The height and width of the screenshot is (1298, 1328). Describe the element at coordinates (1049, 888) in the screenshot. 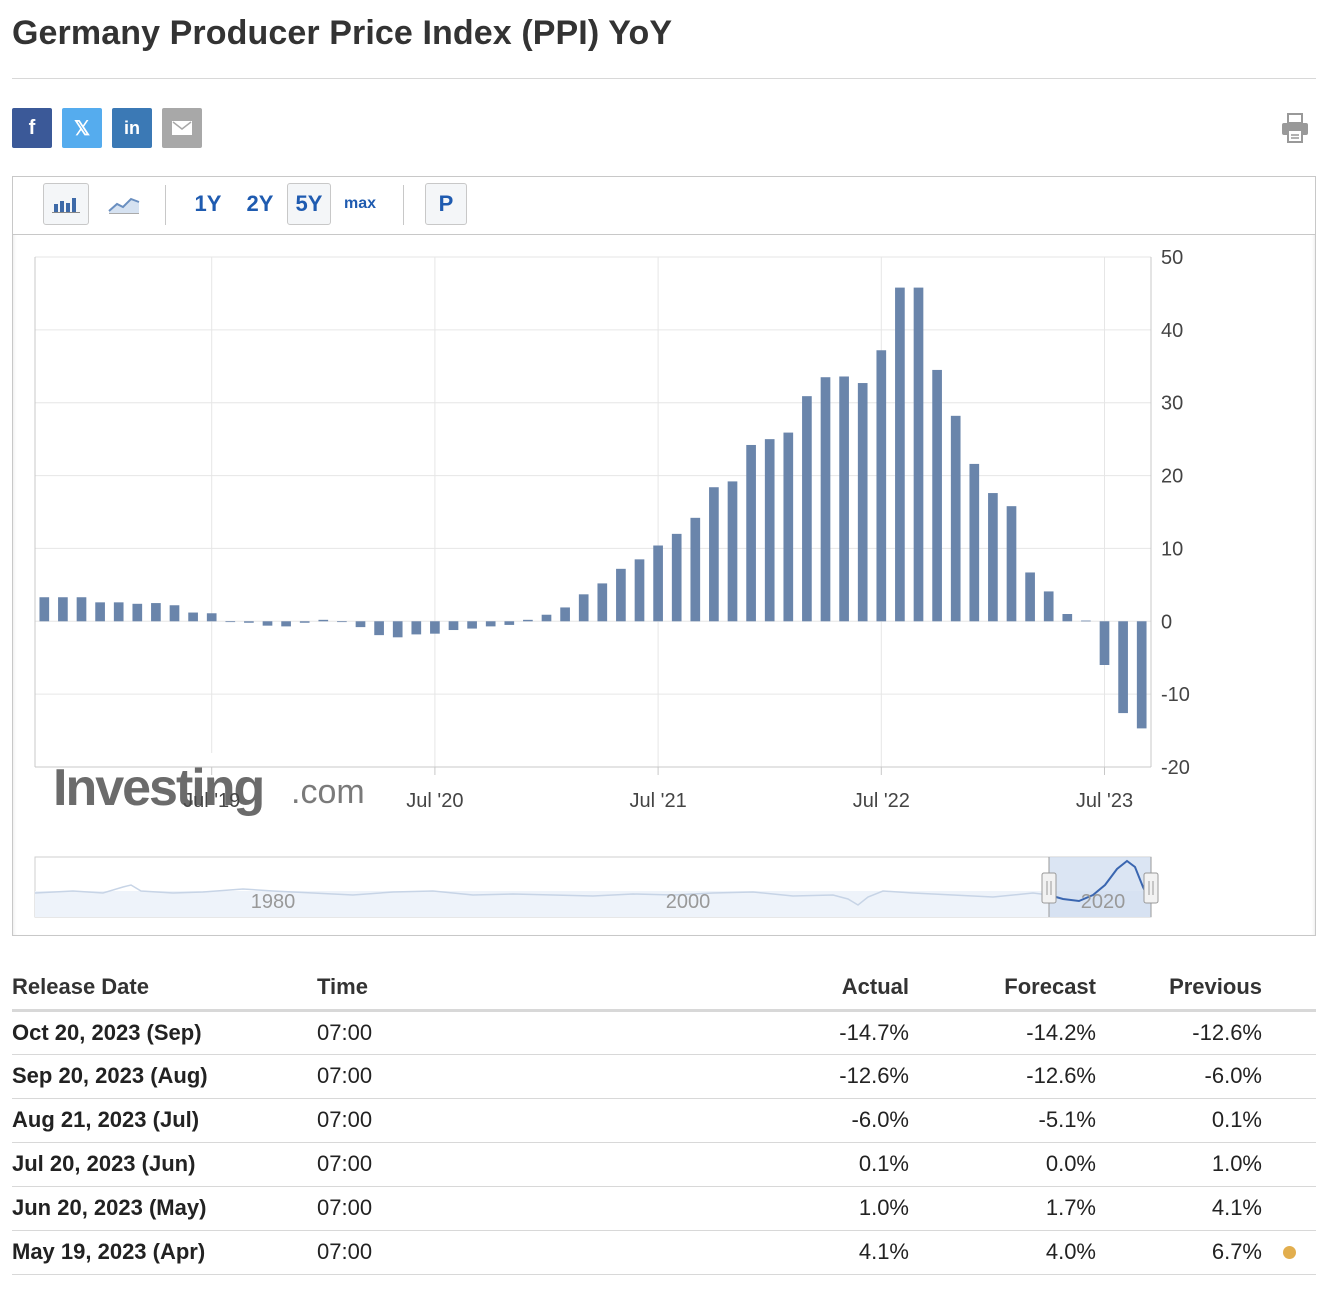

I see `navigator-left-handle` at that location.